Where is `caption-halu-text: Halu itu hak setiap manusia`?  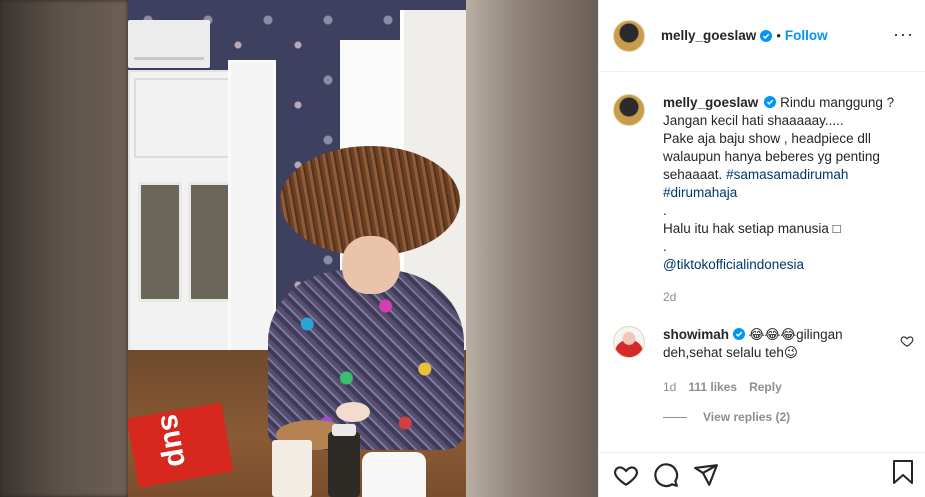 caption-halu-text: Halu itu hak setiap manusia is located at coordinates (748, 228).